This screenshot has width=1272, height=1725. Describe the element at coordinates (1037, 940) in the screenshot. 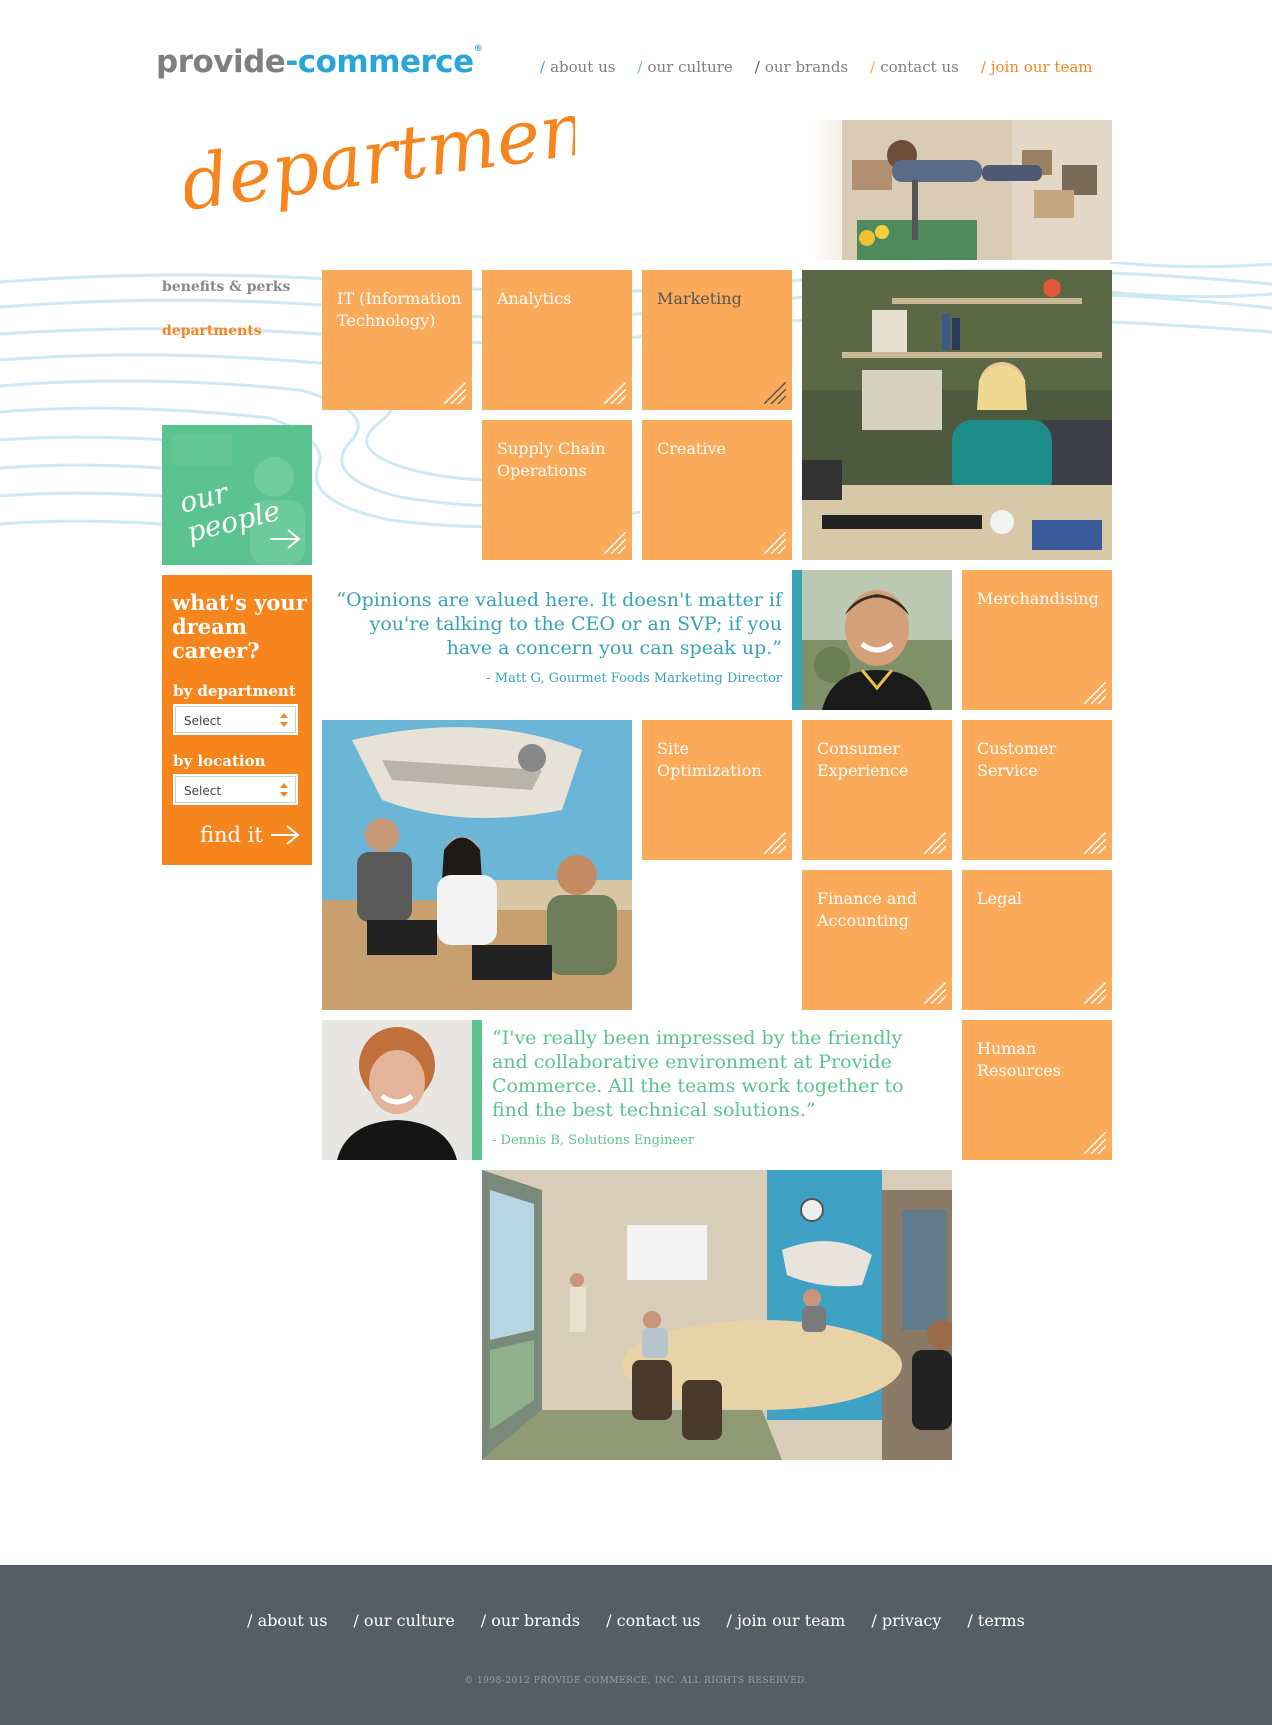

I see `tile-legal: Legal` at that location.